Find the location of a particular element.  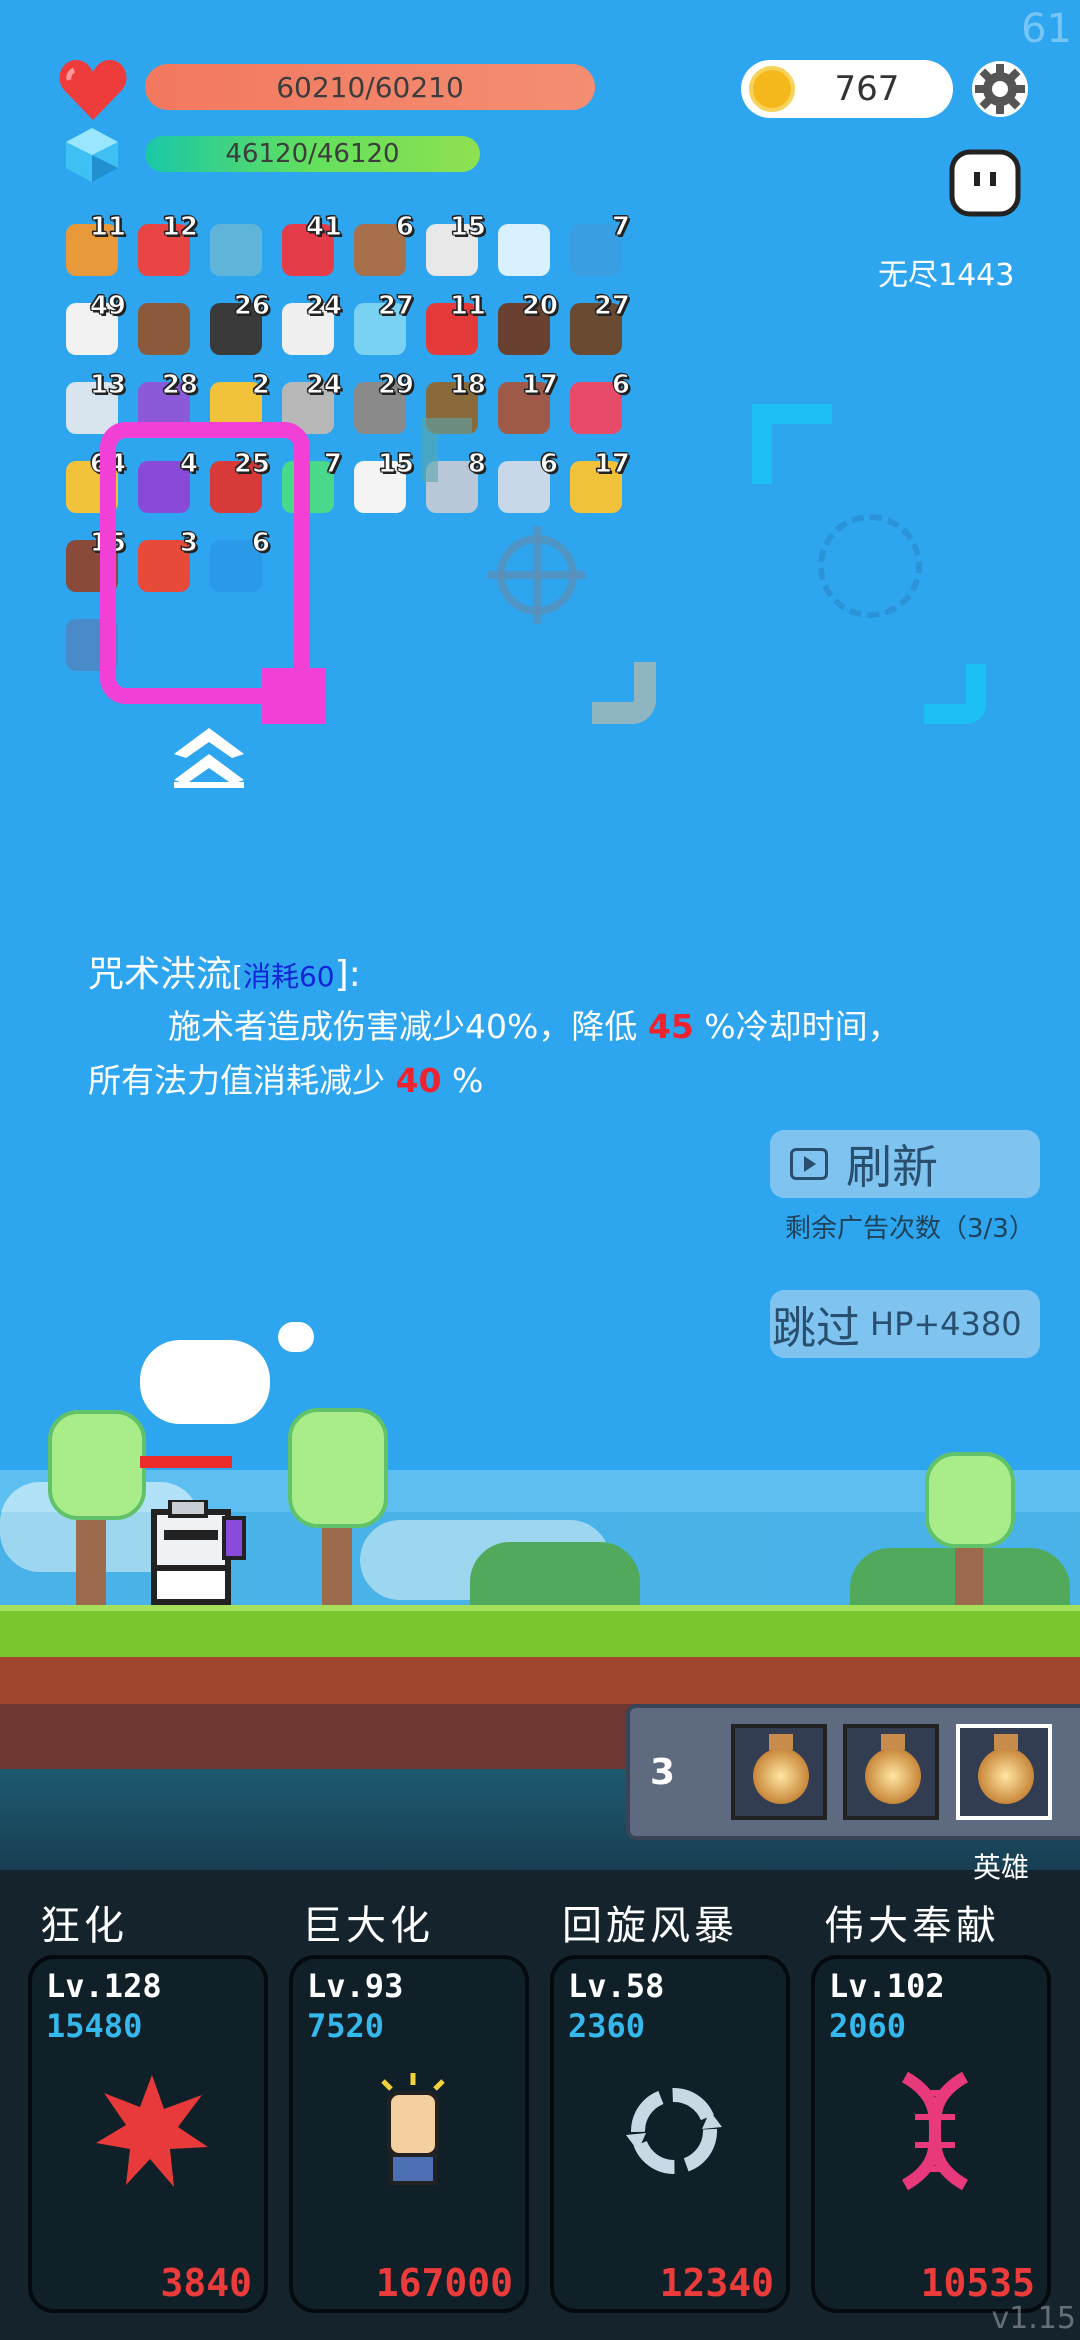

item-count: 18 is located at coordinates (467, 385).